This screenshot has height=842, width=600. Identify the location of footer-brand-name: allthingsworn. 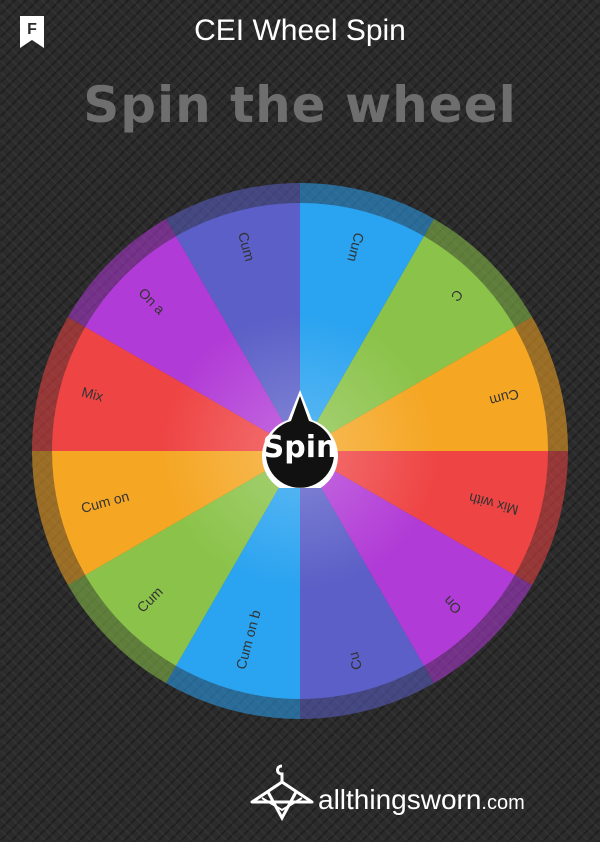
(400, 799).